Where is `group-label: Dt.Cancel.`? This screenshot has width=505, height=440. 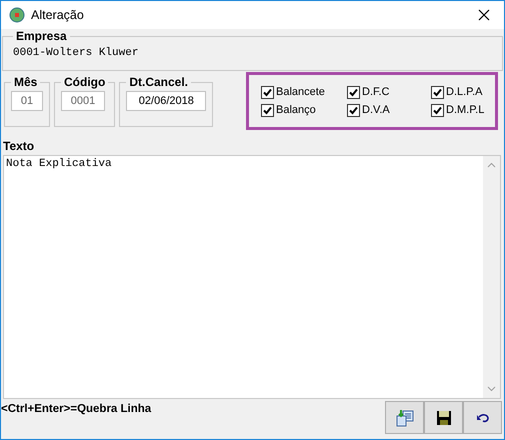 group-label: Dt.Cancel. is located at coordinates (159, 82).